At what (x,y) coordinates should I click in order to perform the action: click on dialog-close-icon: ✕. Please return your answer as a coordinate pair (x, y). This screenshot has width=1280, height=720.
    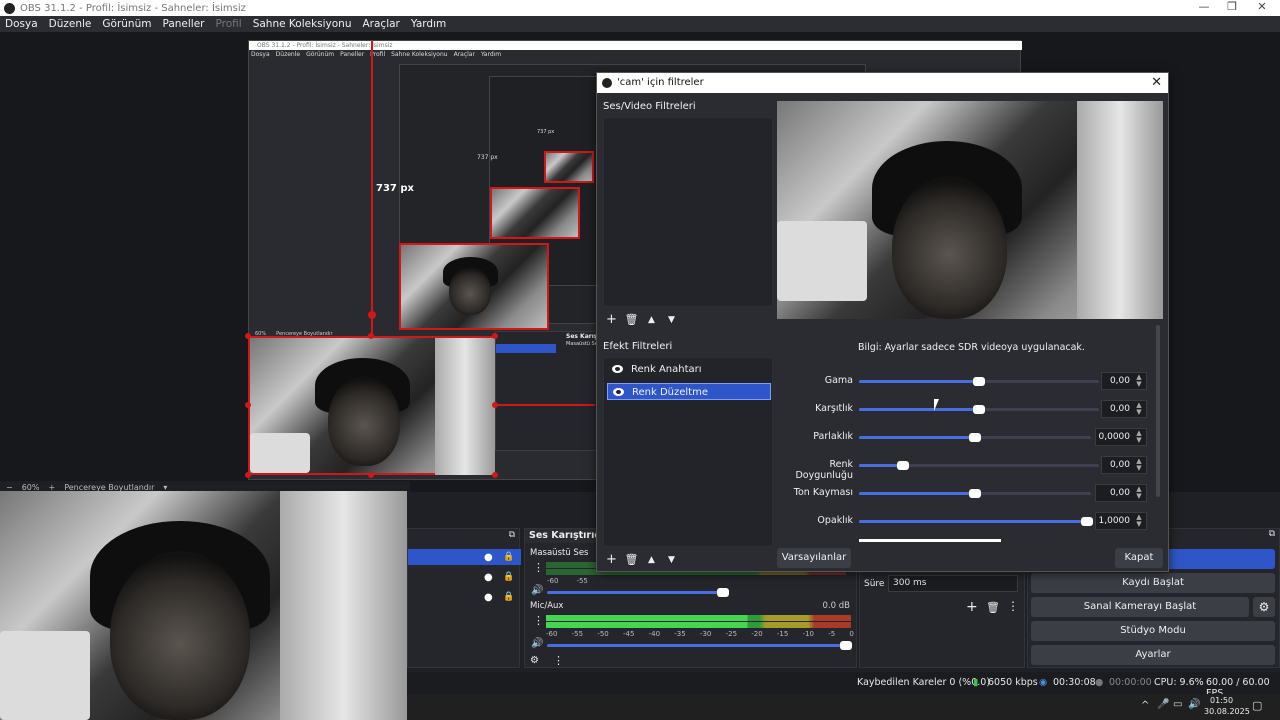
    Looking at the image, I should click on (1156, 83).